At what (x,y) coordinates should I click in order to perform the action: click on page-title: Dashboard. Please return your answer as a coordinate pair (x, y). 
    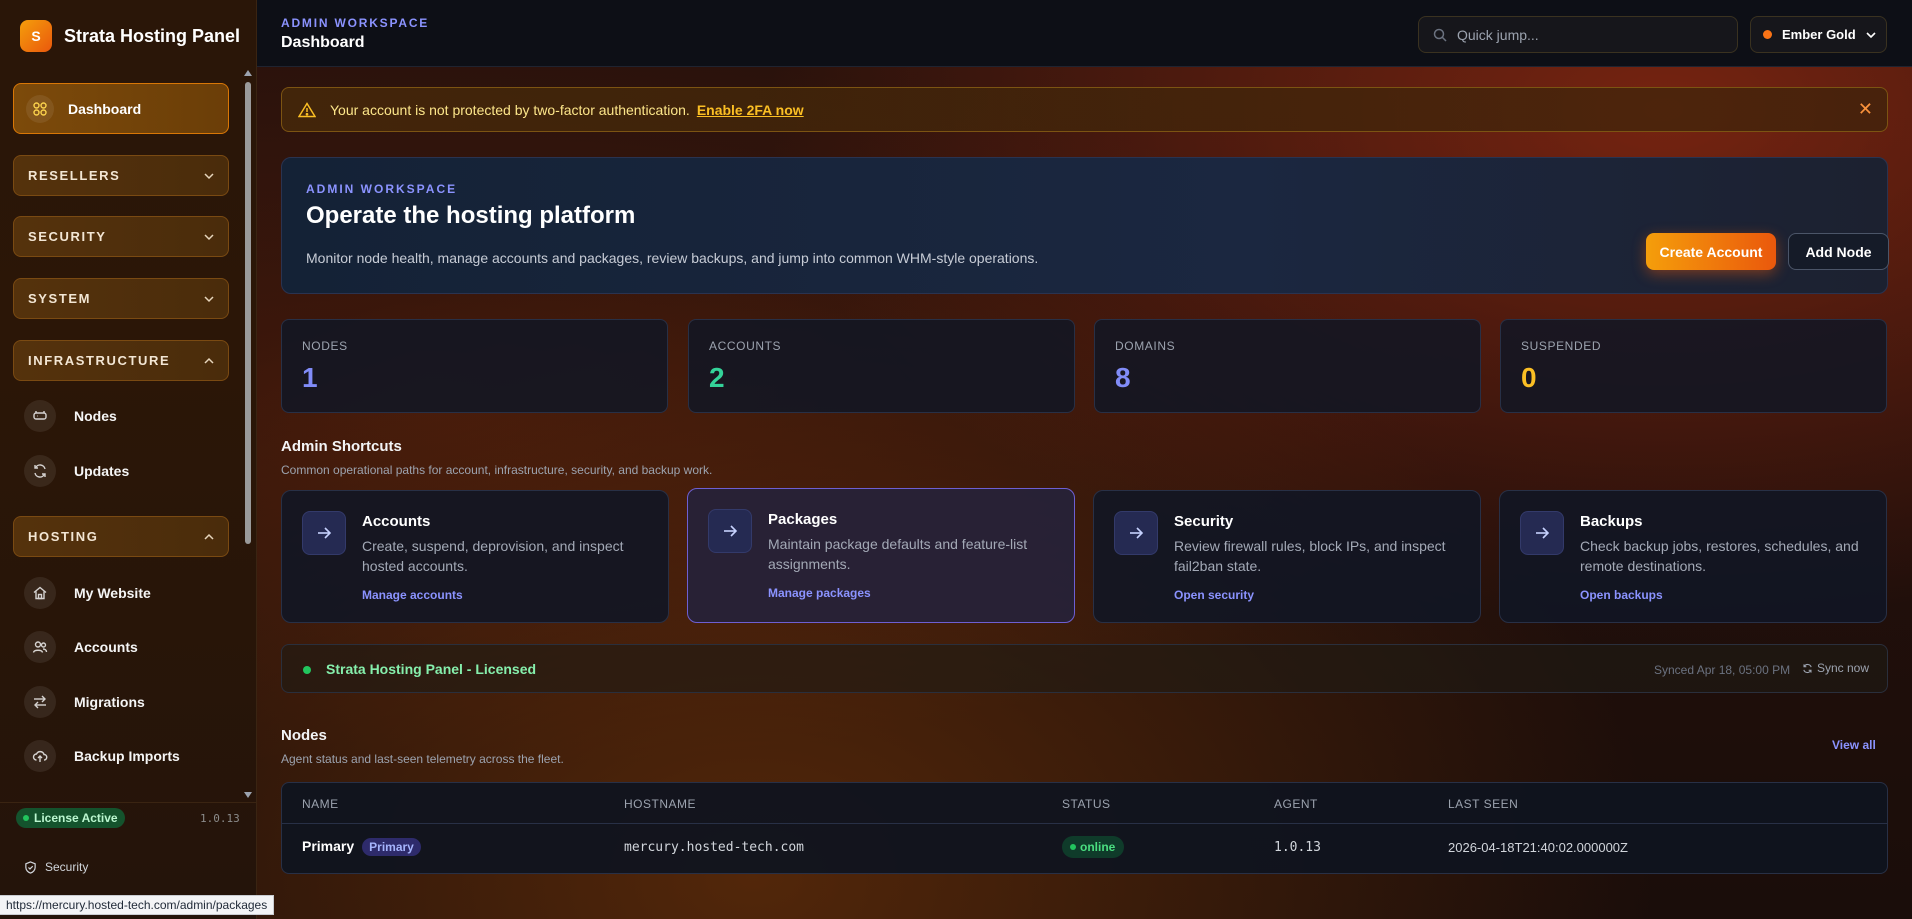
    Looking at the image, I should click on (323, 42).